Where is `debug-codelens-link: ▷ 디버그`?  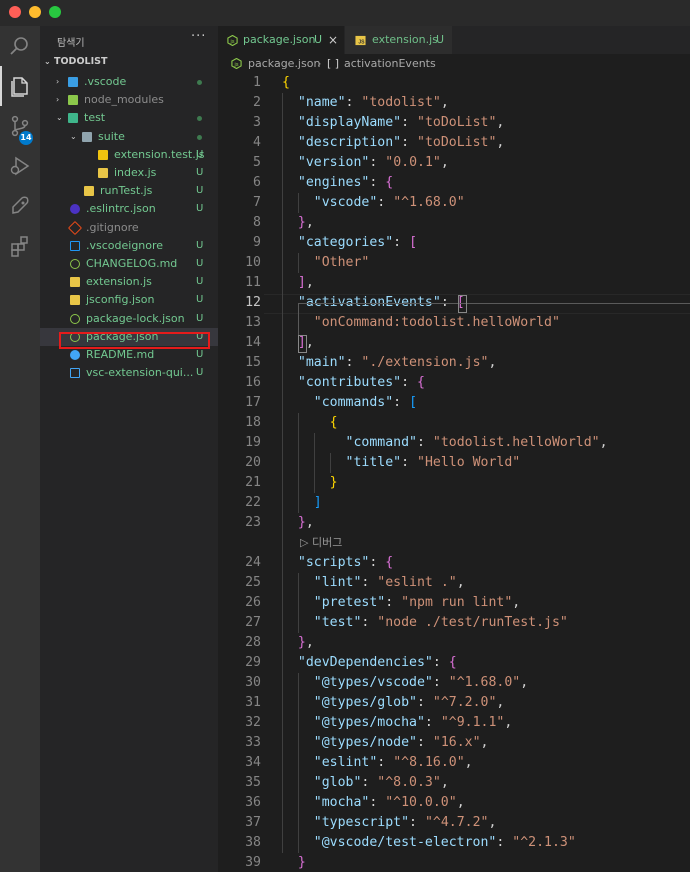 debug-codelens-link: ▷ 디버그 is located at coordinates (321, 543).